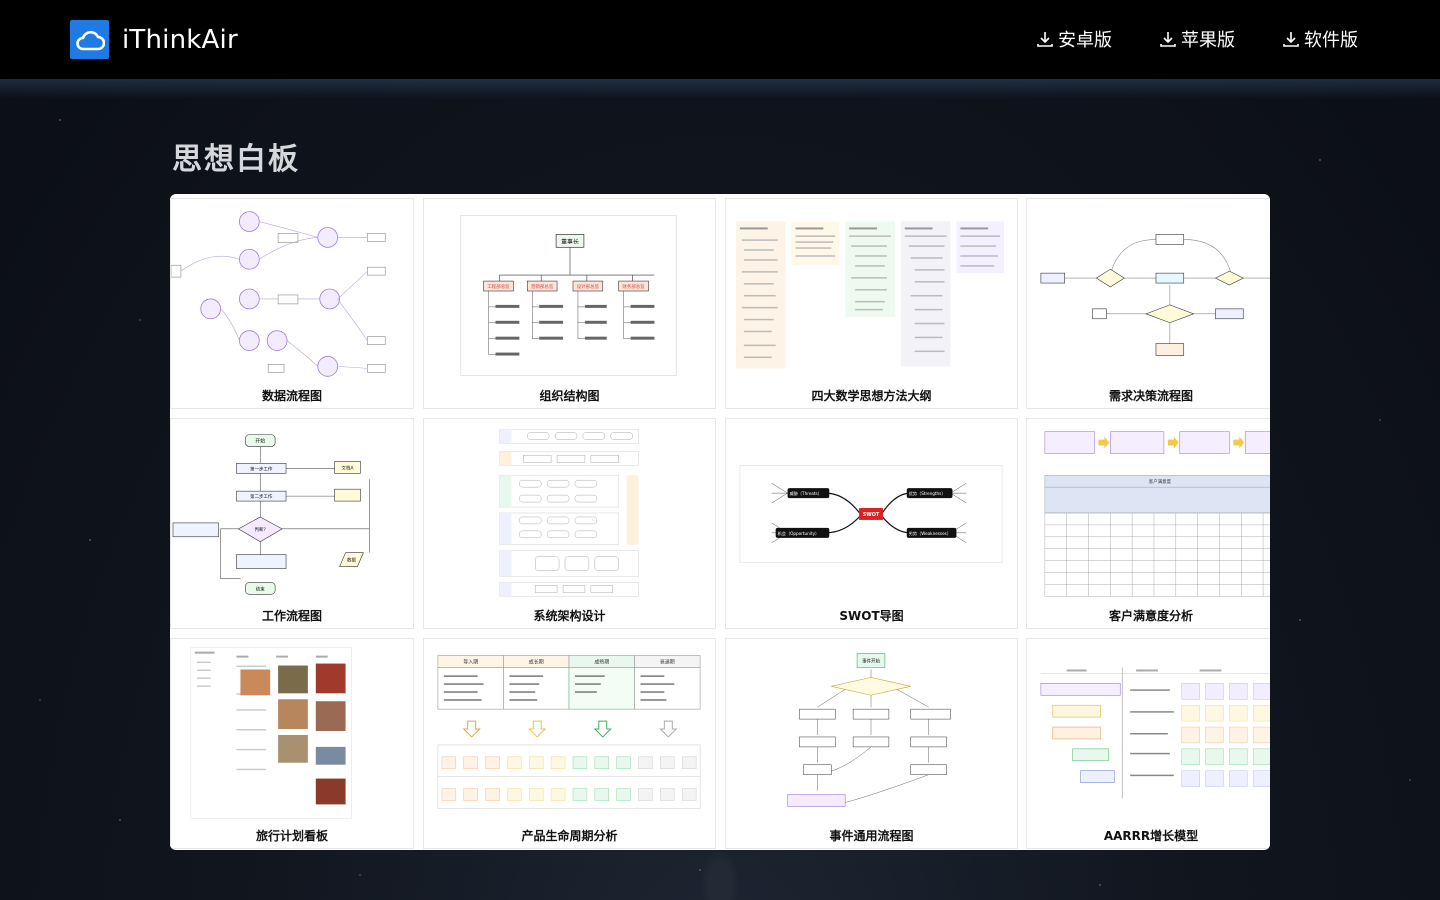 Image resolution: width=1440 pixels, height=900 pixels. I want to click on template-card-org-chart: 董事长 工程部总监 营销部总监 设计部总监 财务部总监 组织结构图, so click(569, 303).